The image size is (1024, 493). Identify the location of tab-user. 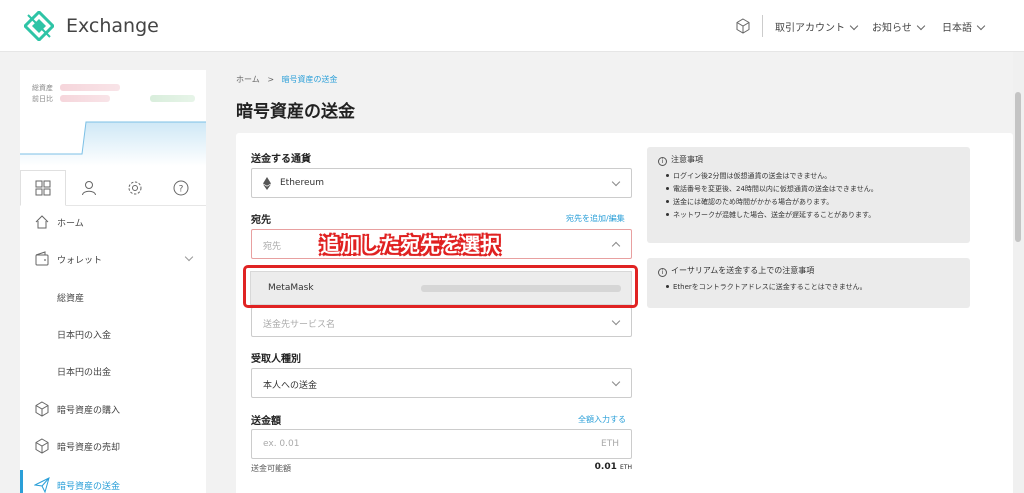
(89, 188).